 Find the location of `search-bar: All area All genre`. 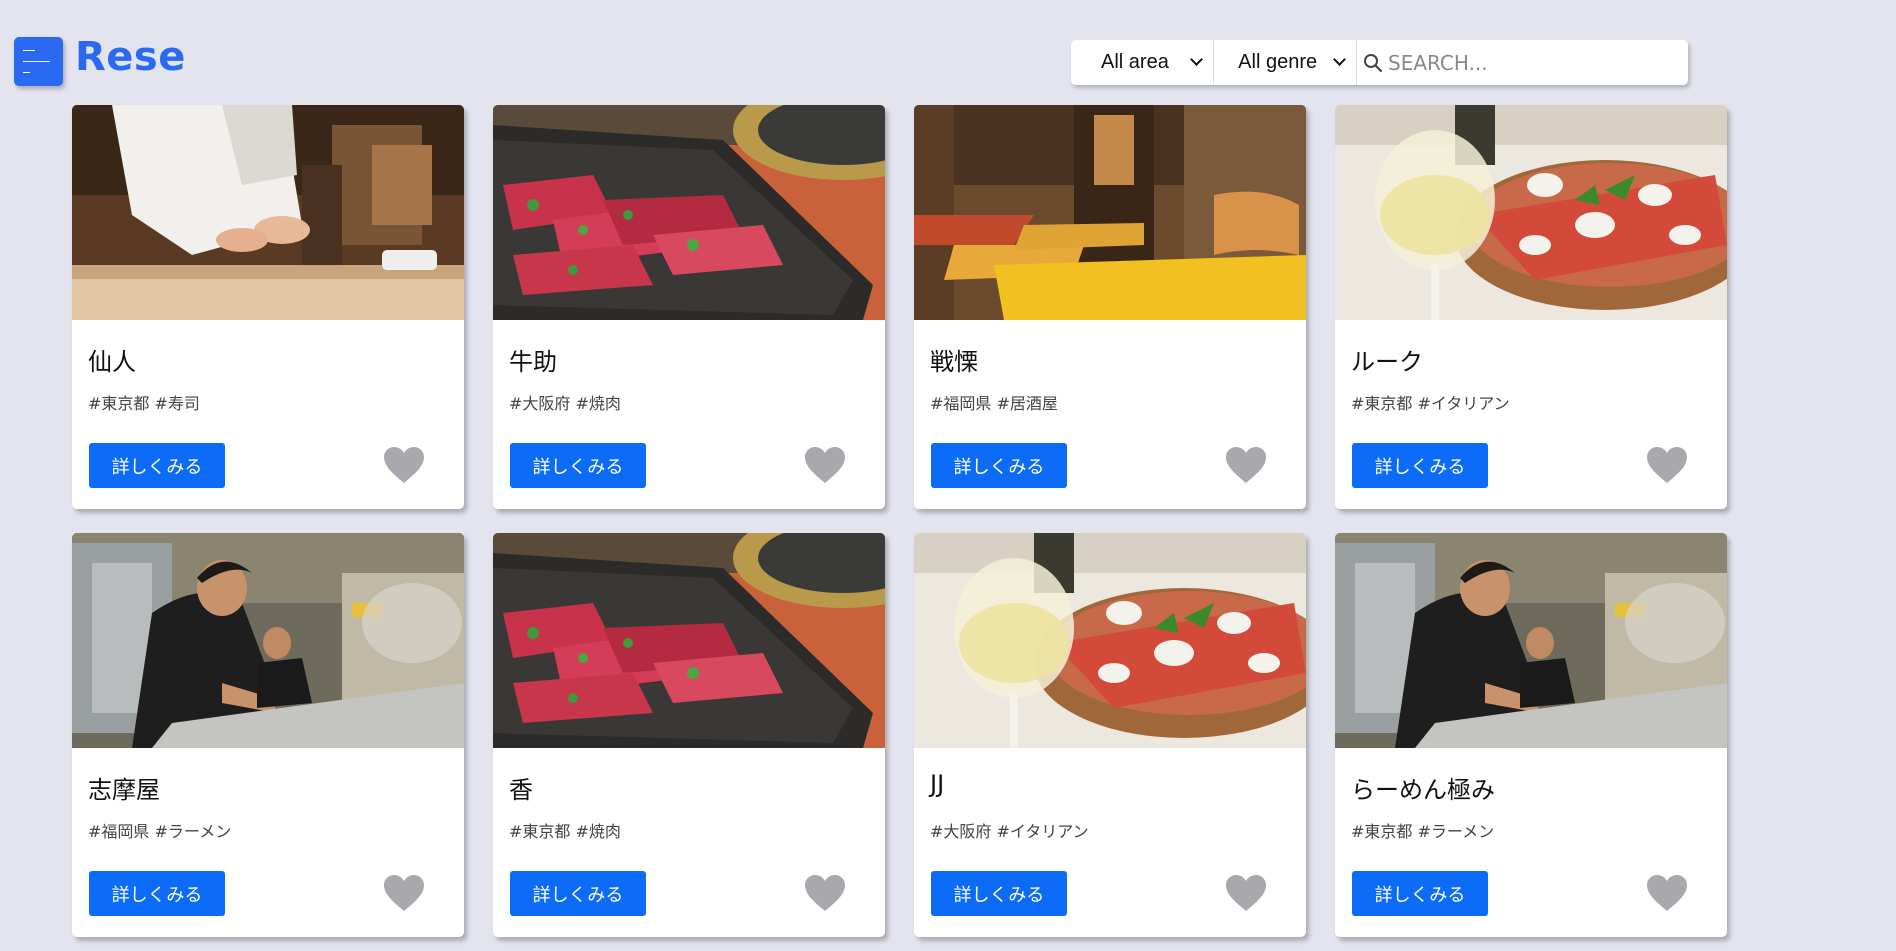

search-bar: All area All genre is located at coordinates (1379, 62).